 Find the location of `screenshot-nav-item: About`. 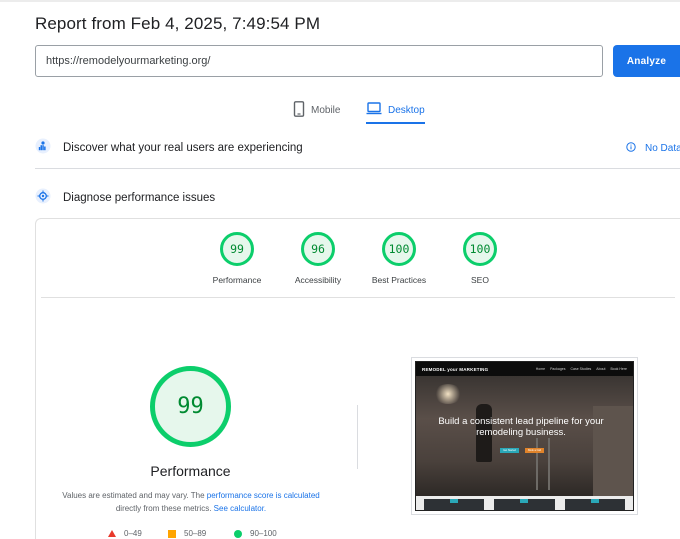

screenshot-nav-item: About is located at coordinates (601, 369).